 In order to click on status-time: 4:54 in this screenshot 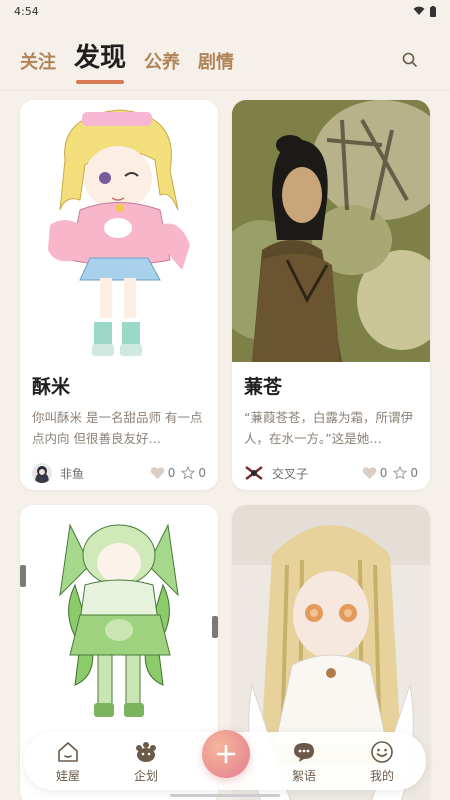, I will do `click(26, 11)`.